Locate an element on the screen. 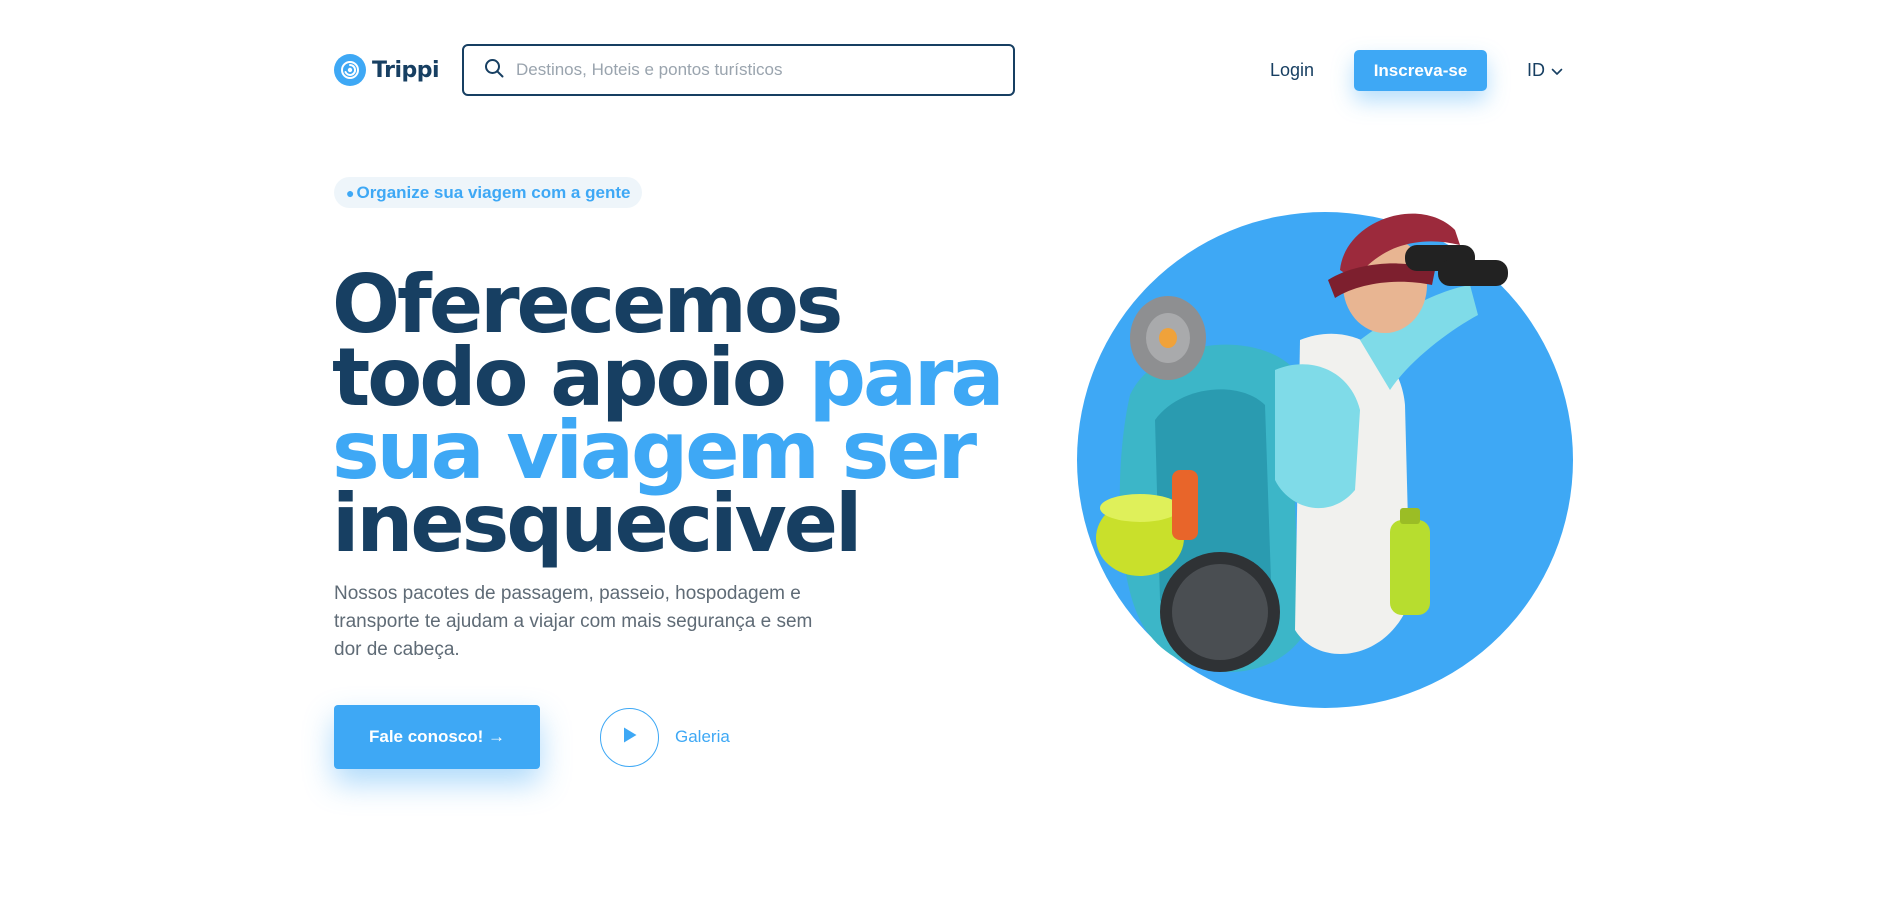  search-input is located at coordinates (763, 70).